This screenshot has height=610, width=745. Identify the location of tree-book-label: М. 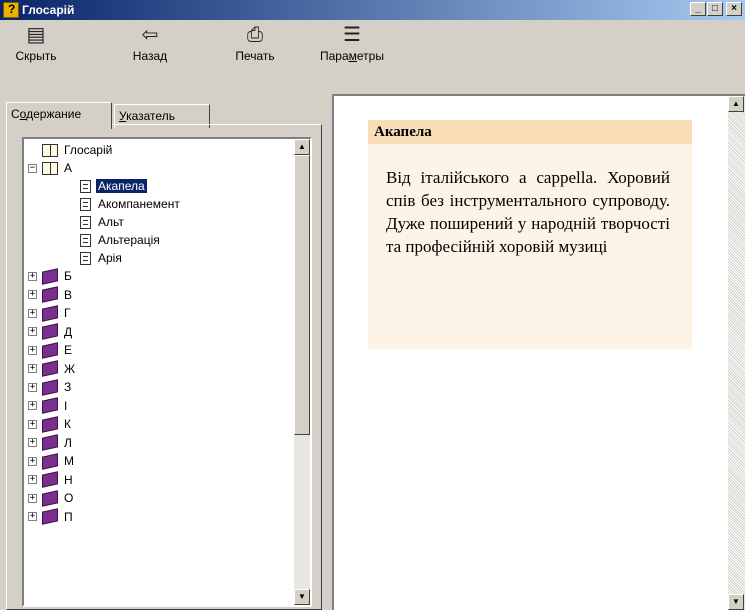
(69, 461).